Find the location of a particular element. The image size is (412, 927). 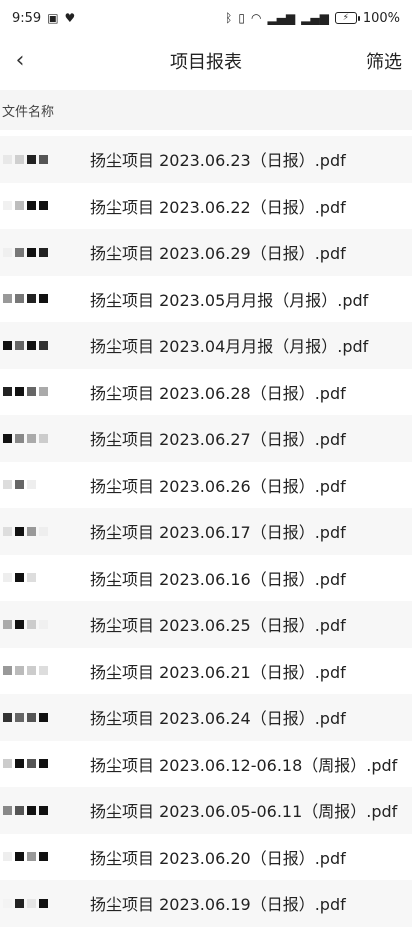

file-row: 扬尘项目 2023.06.20（日报）.pdf is located at coordinates (206, 857).